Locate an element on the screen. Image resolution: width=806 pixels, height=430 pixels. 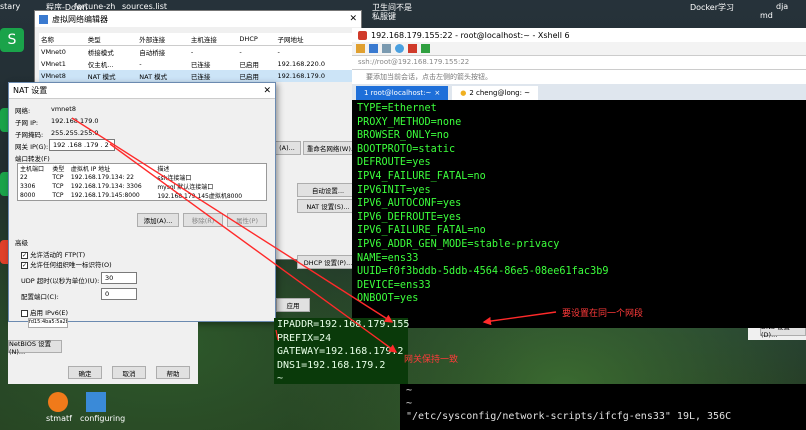
annotation-tick is located at coordinates (277, 335).